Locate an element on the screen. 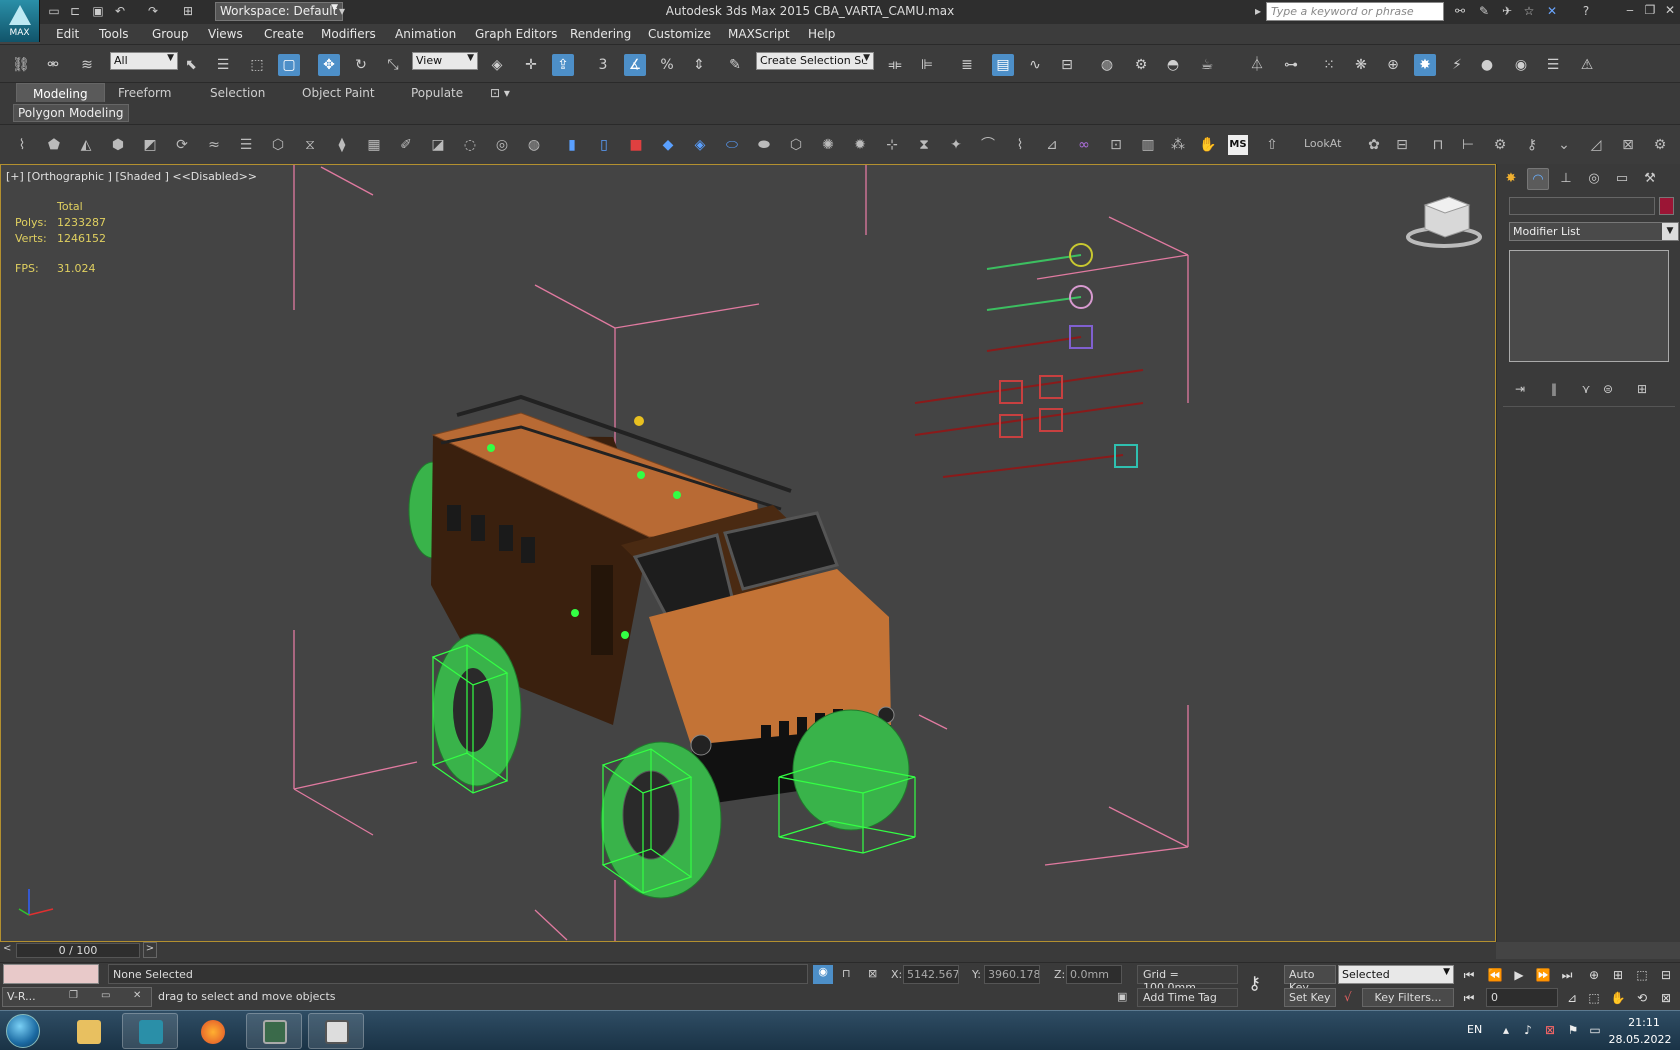 Image resolution: width=1680 pixels, height=1050 pixels. play-icon: ▶ is located at coordinates (1519, 975).